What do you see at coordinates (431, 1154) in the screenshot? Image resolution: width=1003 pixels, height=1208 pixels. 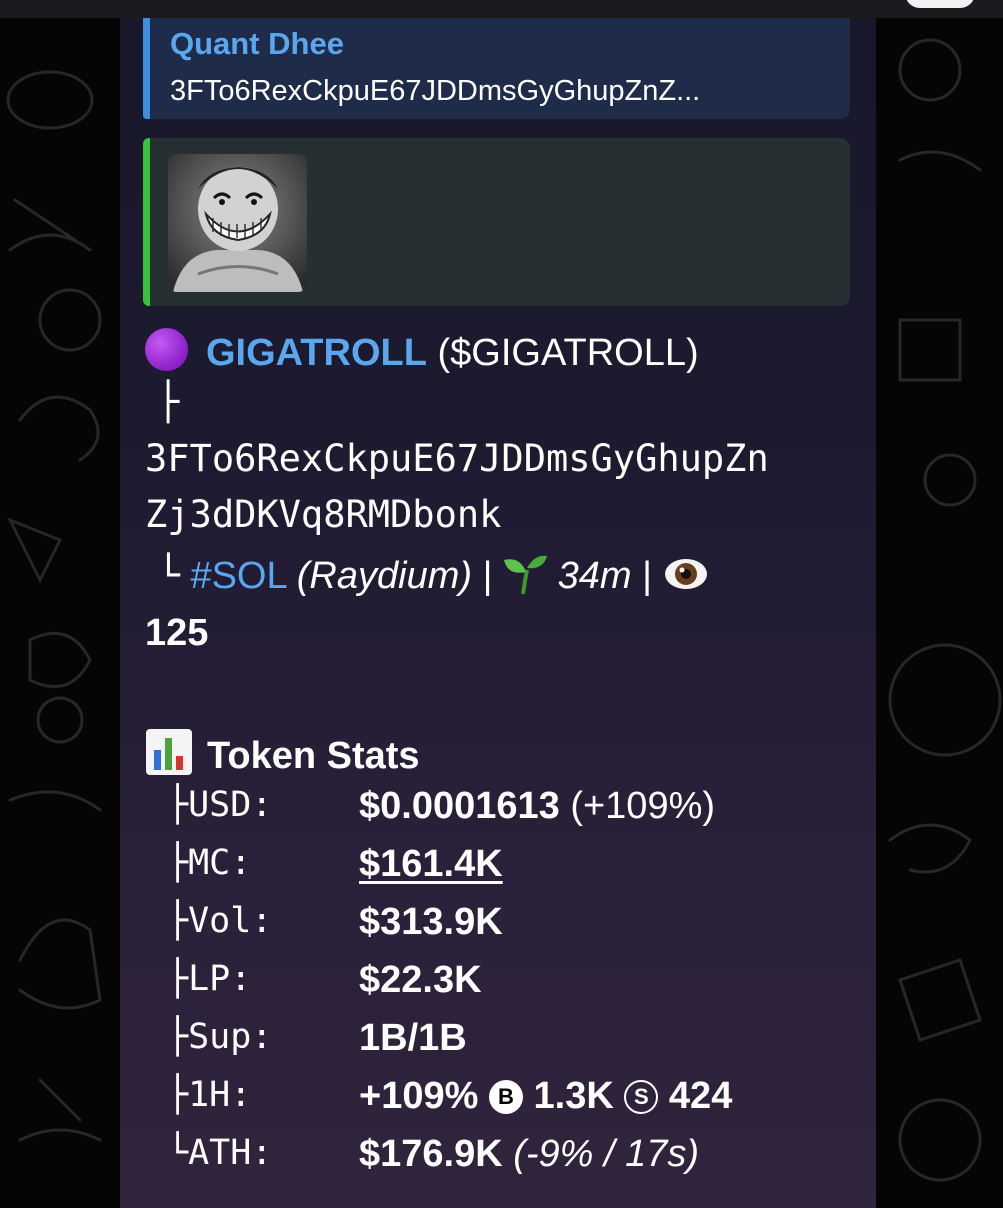 I see `ath-value: $176.9K` at bounding box center [431, 1154].